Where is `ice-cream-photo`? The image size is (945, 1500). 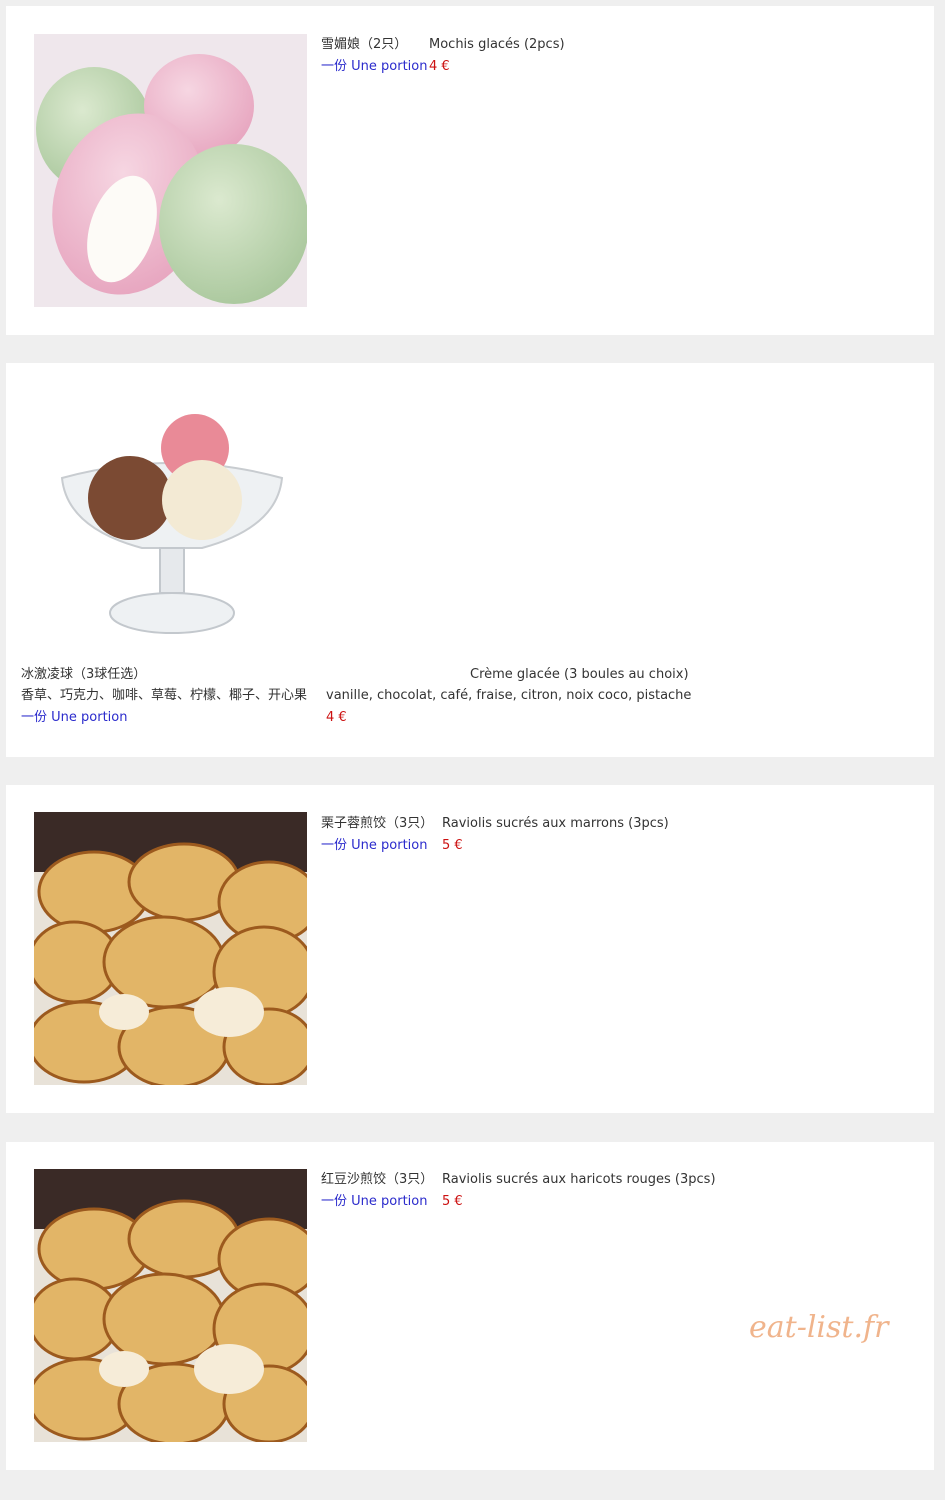 ice-cream-photo is located at coordinates (172, 525).